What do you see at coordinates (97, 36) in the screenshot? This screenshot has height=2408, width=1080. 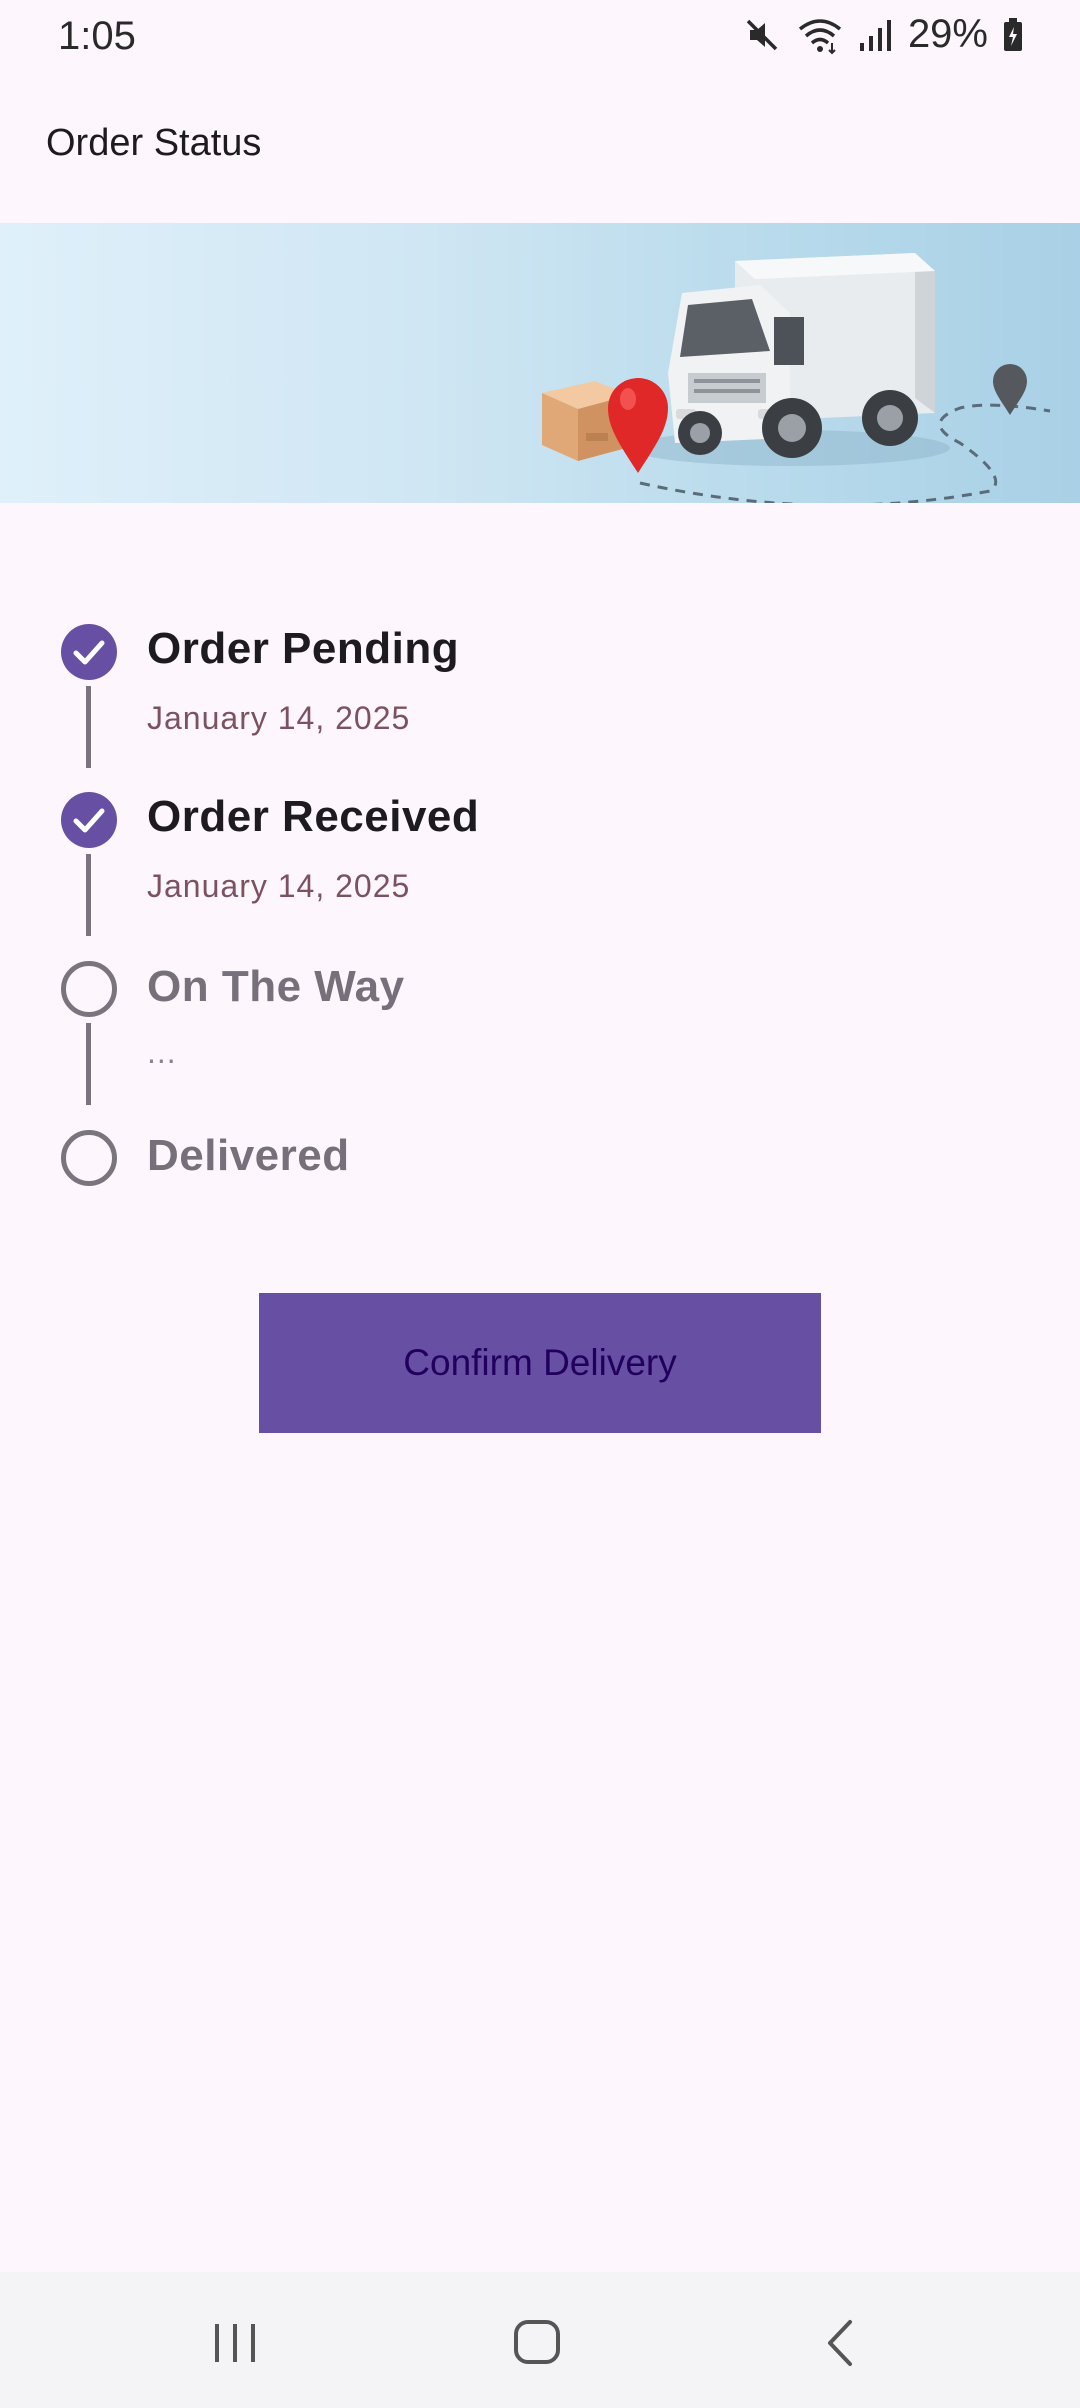 I see `status-time: 1:05` at bounding box center [97, 36].